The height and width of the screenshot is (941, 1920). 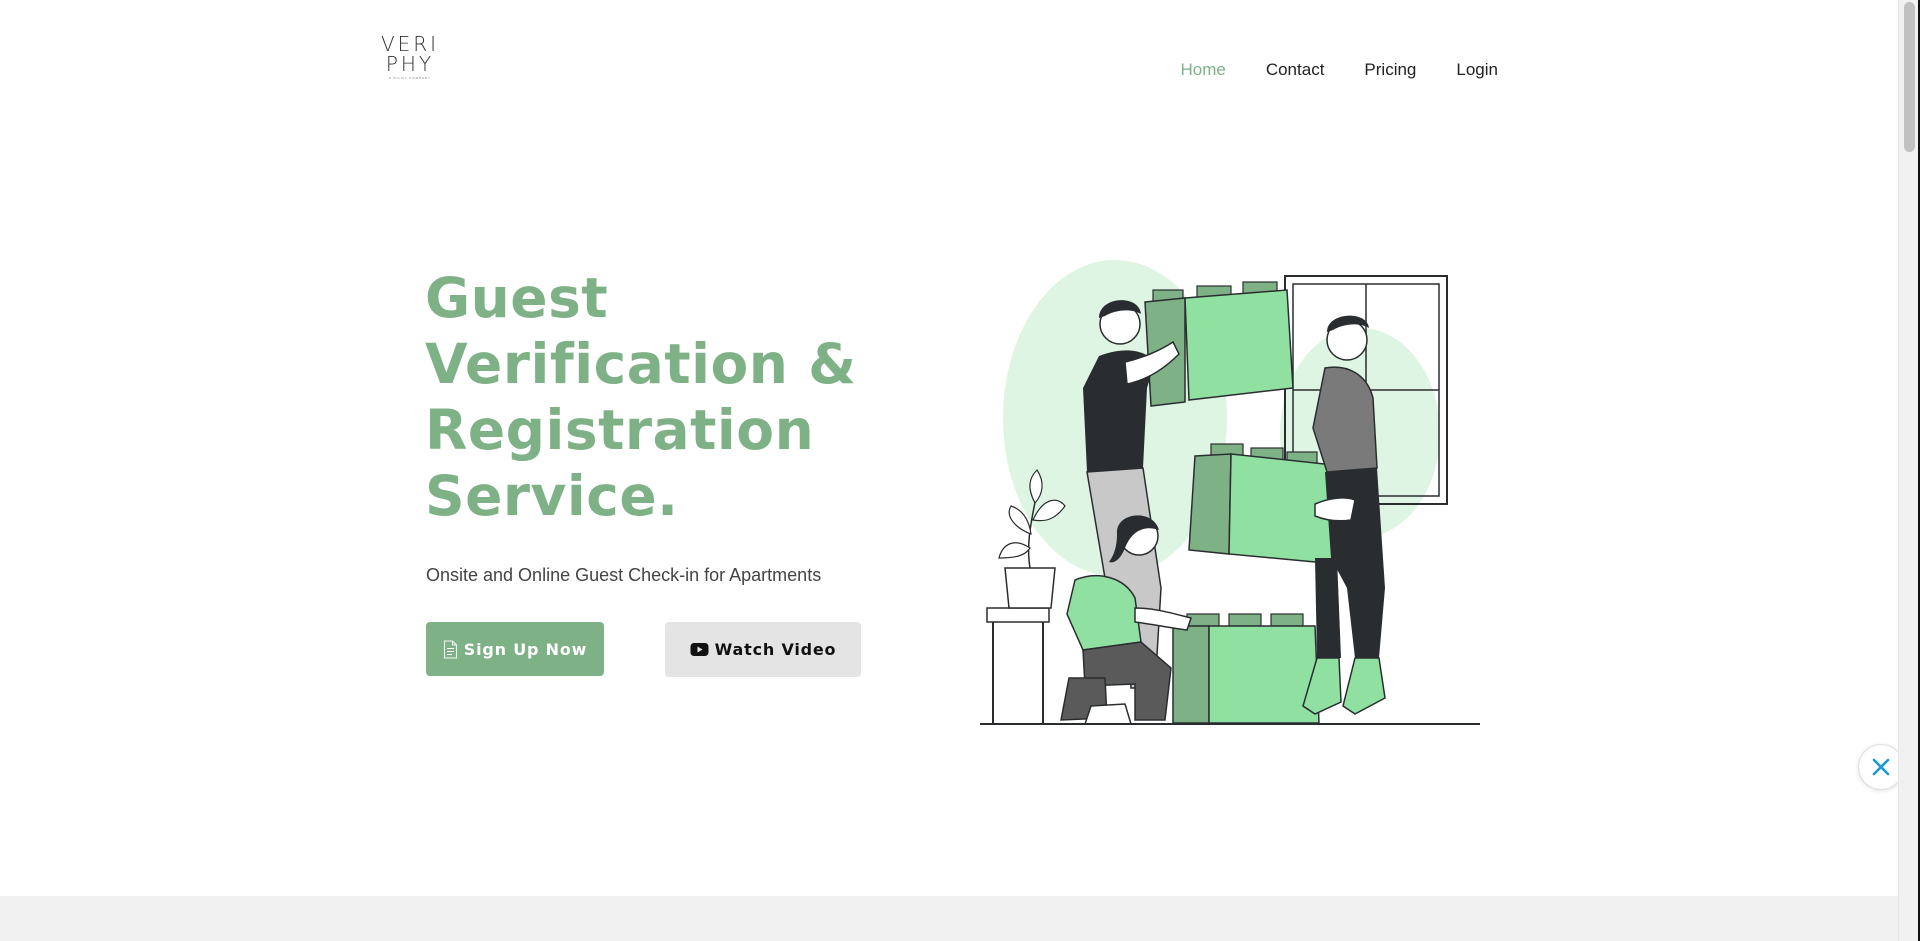 I want to click on nav-pricing: Pricing, so click(x=1390, y=70).